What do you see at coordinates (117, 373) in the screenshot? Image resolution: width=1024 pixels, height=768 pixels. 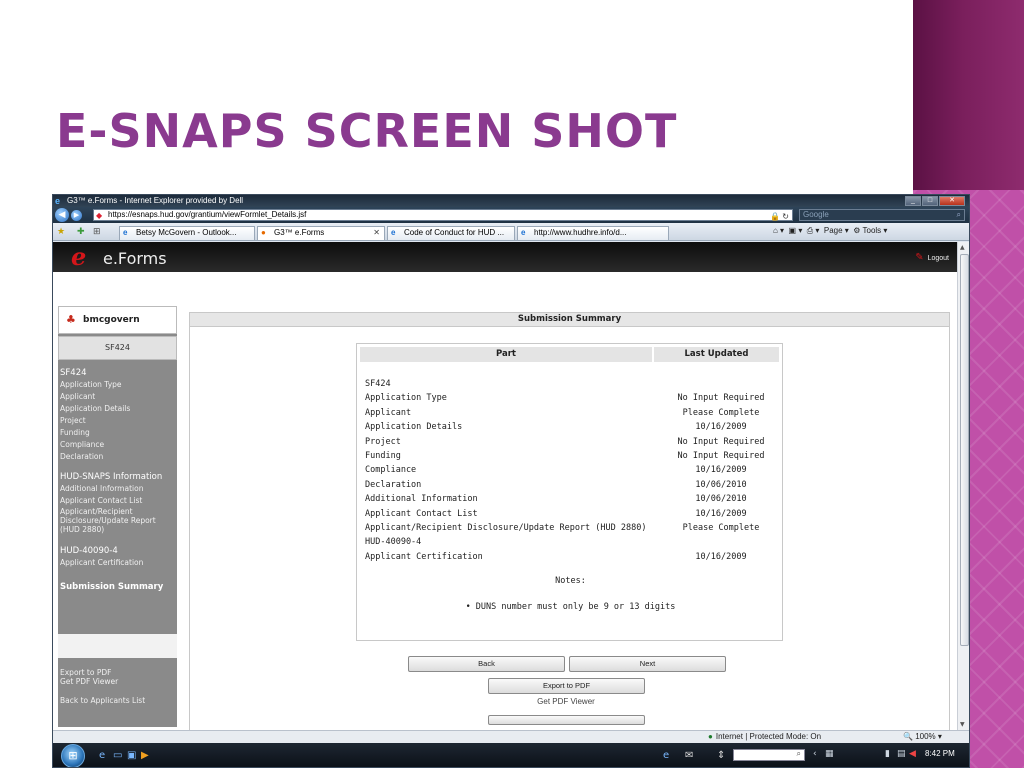 I see `nav-heading-sf424: SF424` at bounding box center [117, 373].